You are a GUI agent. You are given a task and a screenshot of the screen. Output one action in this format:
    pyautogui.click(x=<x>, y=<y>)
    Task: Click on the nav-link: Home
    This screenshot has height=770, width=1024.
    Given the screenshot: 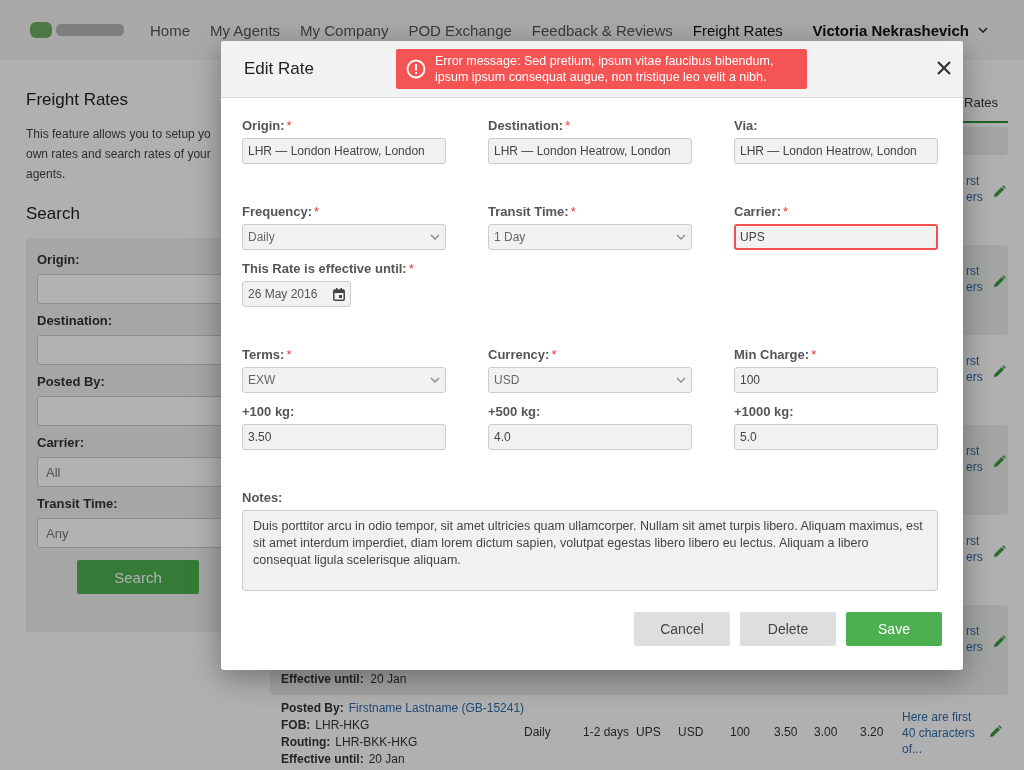 What is the action you would take?
    pyautogui.click(x=170, y=30)
    